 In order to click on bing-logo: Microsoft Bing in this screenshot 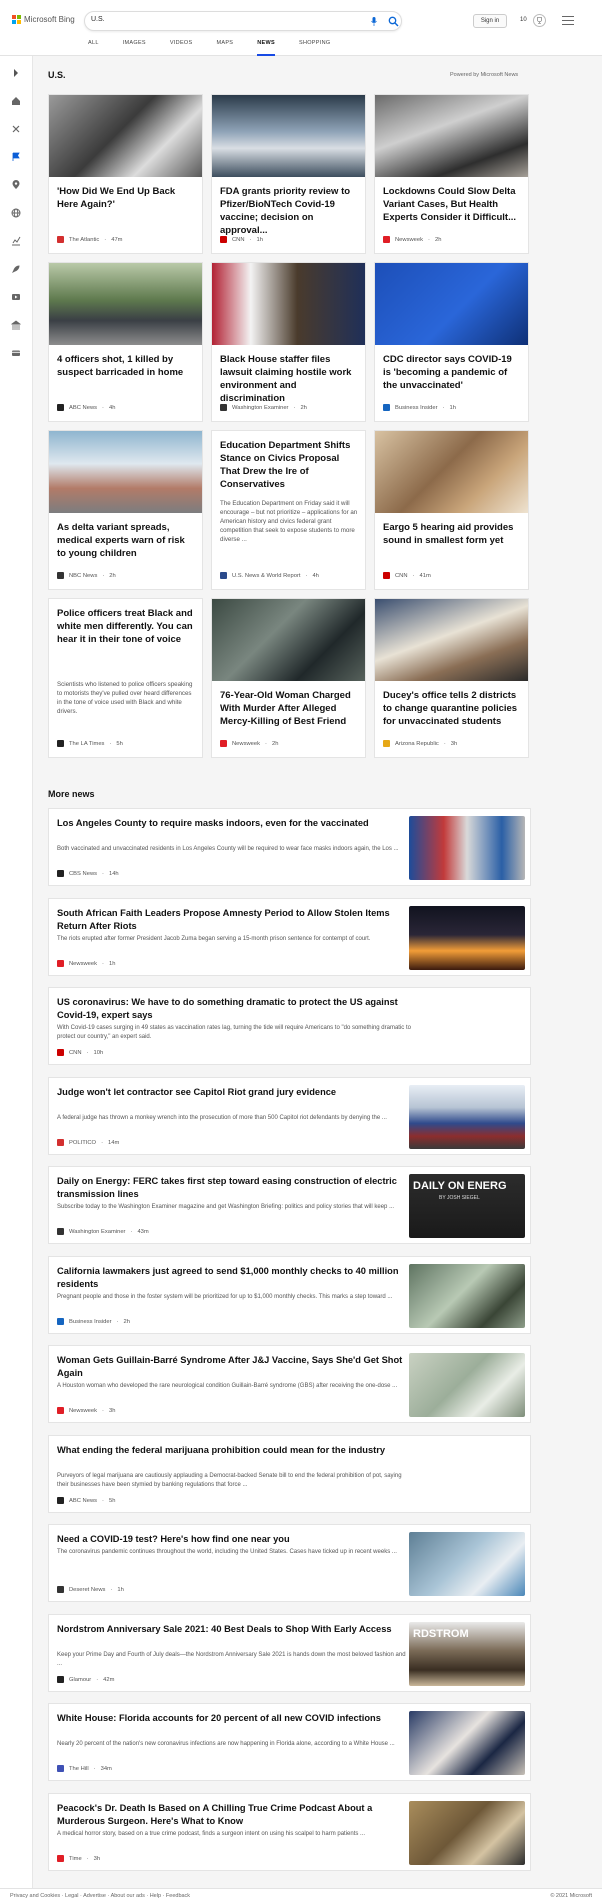, I will do `click(43, 19)`.